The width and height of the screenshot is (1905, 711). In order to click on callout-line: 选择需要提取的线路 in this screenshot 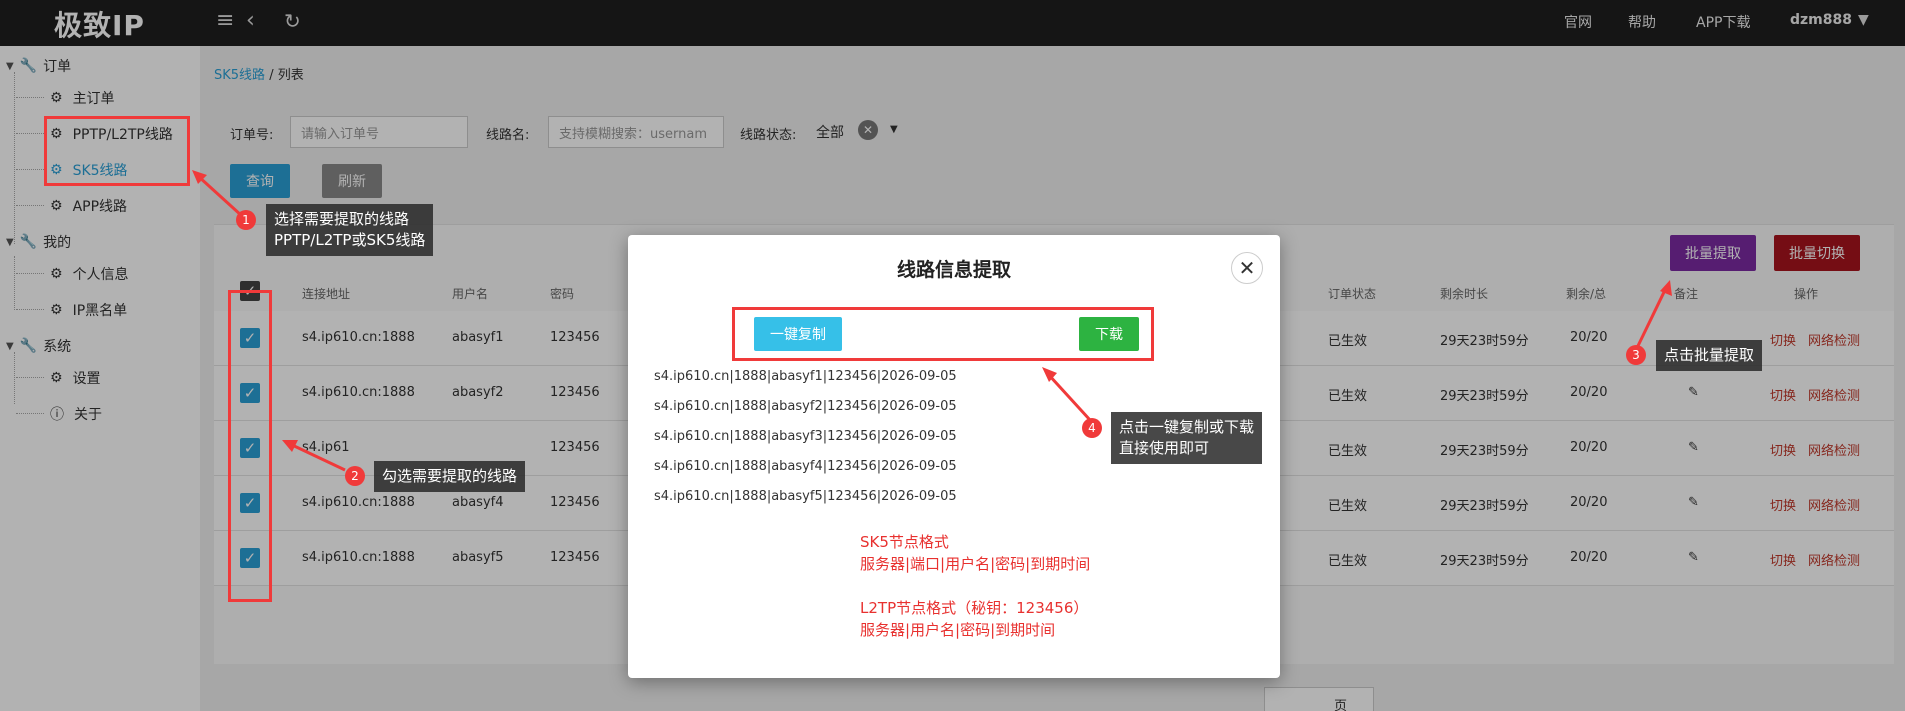, I will do `click(342, 219)`.